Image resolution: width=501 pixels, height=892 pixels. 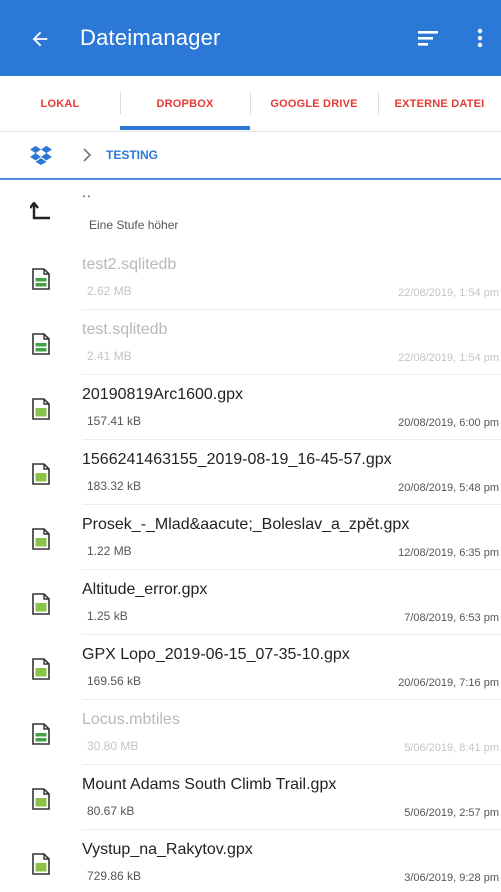 I want to click on file-name: 1566241463155_2019-08-19_16-45-57.gpx, so click(x=237, y=459).